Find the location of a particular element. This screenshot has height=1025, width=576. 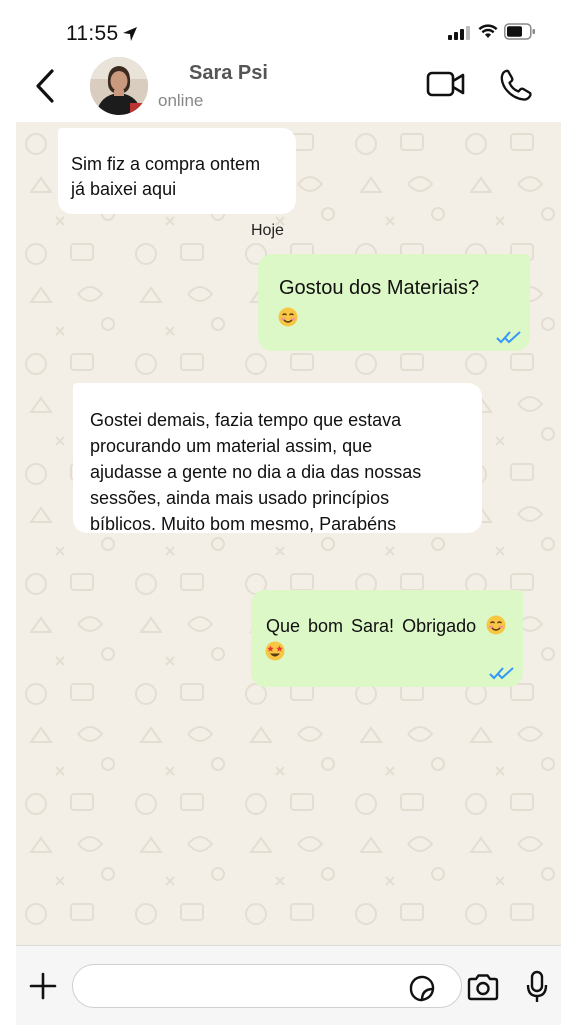

battery-icon is located at coordinates (519, 31).